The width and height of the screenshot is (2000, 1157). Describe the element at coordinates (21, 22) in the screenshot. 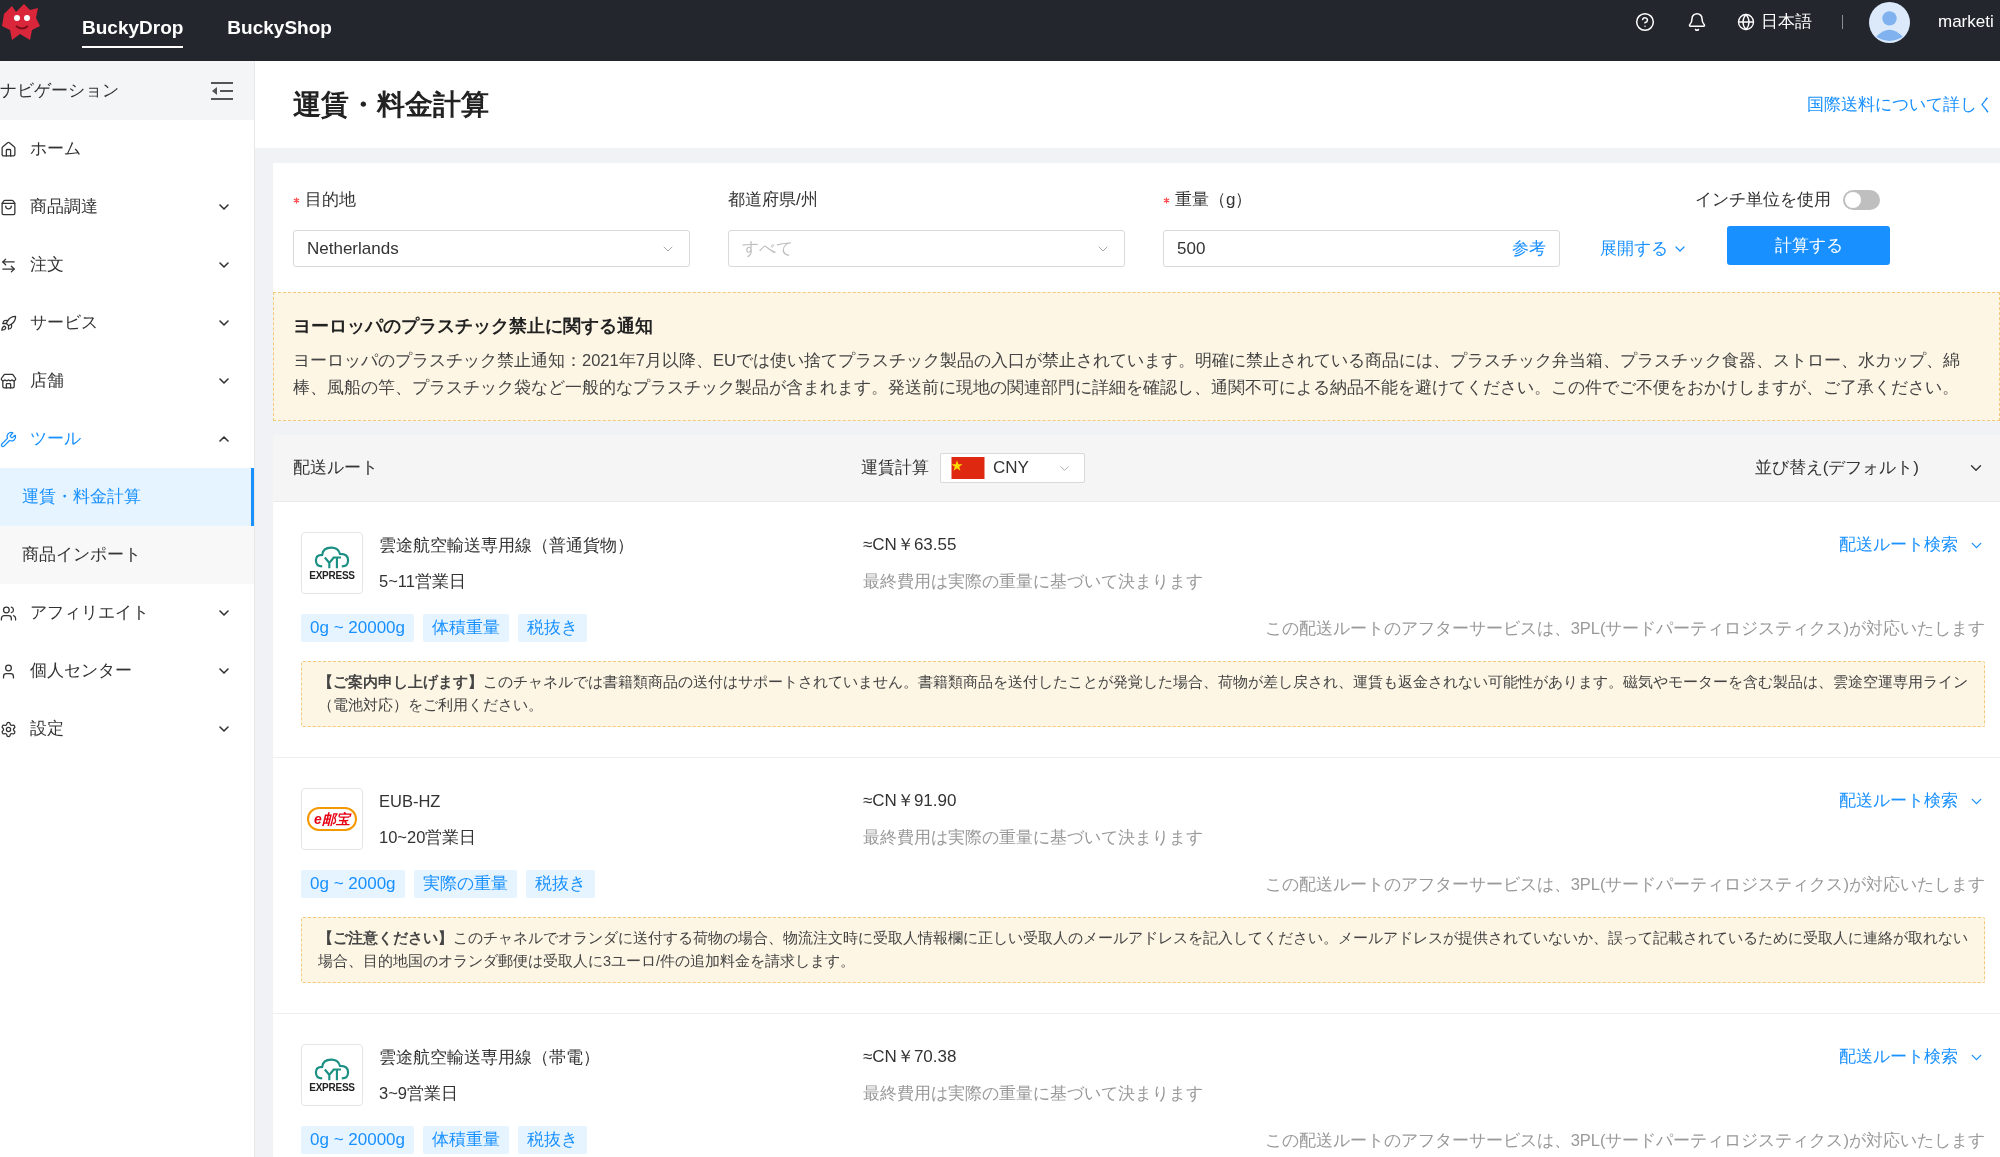

I see `mascot-logo-icon` at that location.